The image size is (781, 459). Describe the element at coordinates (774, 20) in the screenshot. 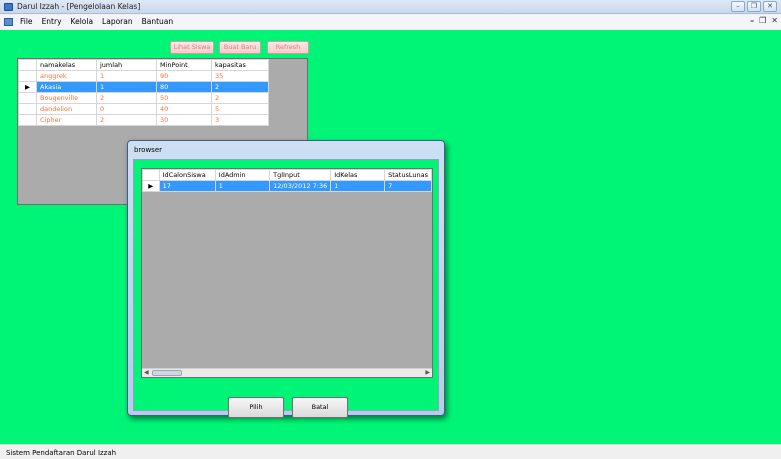

I see `mdi-close-icon: ✕` at that location.